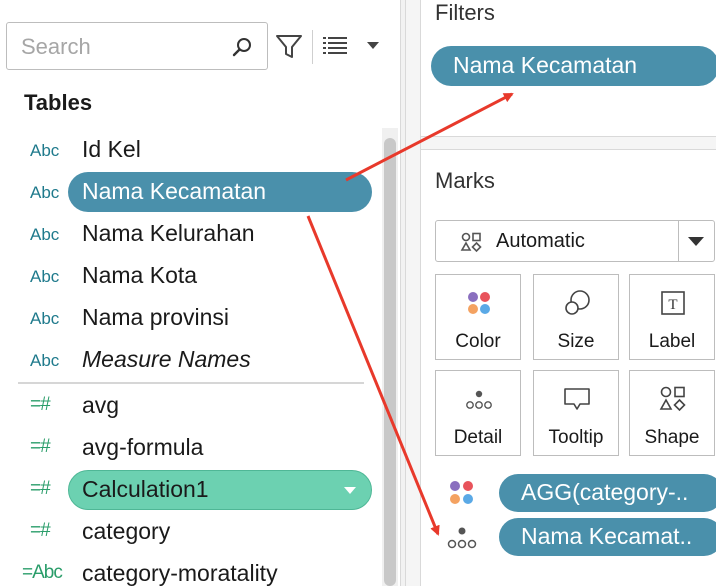  I want to click on field-label: Nama Kelurahan, so click(168, 233).